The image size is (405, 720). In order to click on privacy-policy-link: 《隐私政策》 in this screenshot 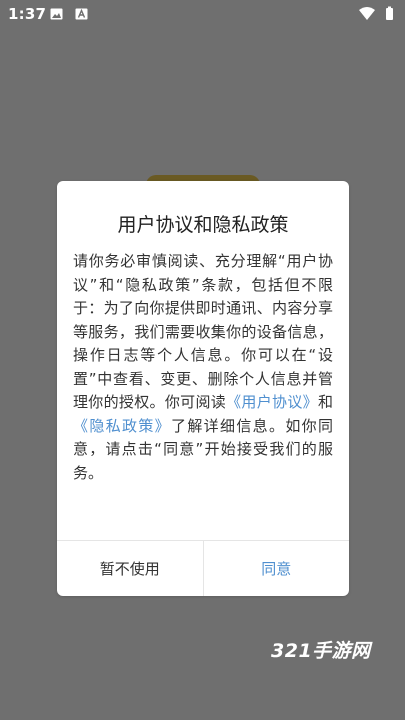, I will do `click(122, 426)`.